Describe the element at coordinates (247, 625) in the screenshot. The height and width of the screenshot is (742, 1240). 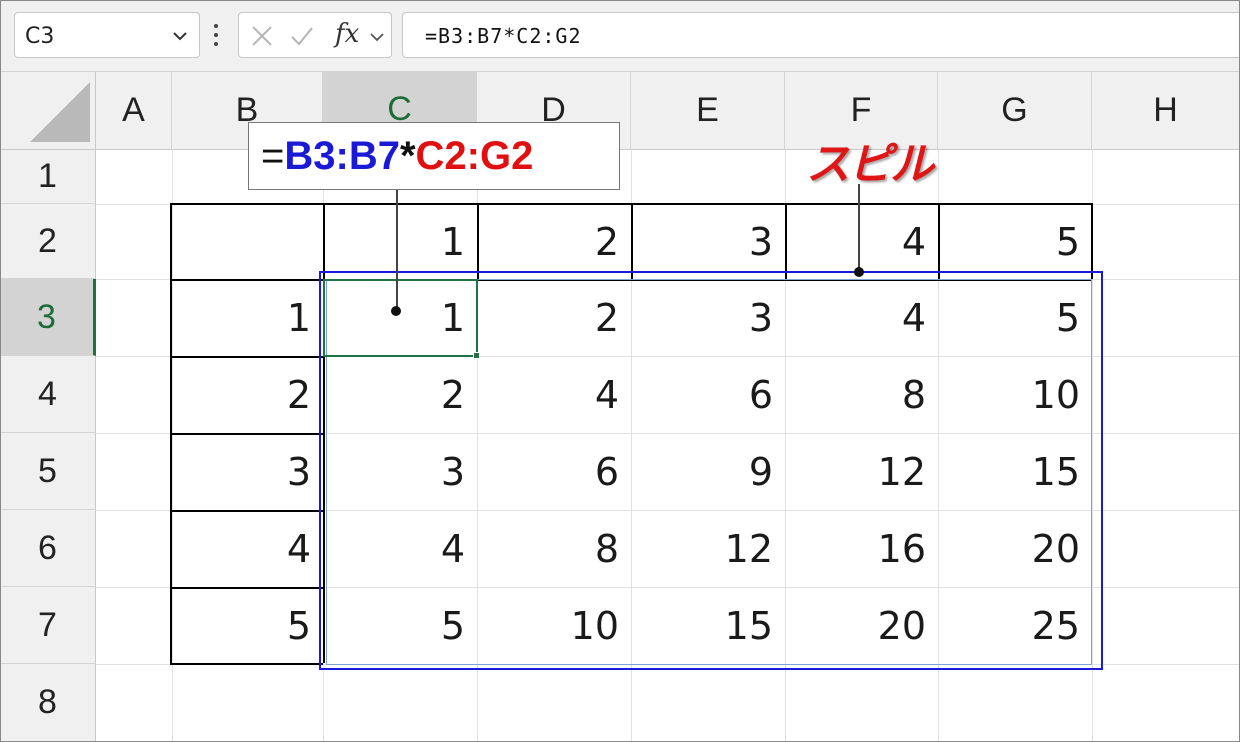
I see `cell-b7: 5` at that location.